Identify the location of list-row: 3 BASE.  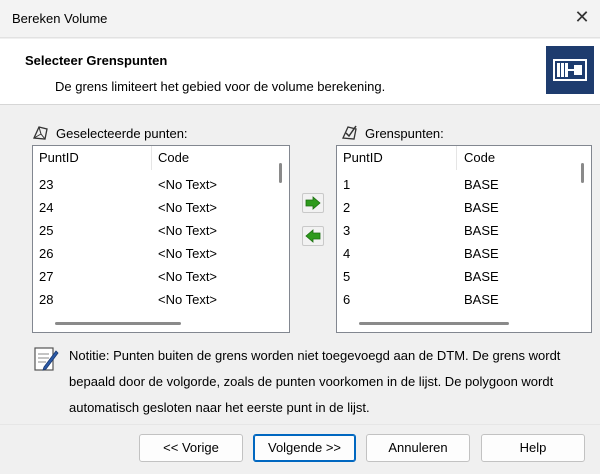
(464, 231).